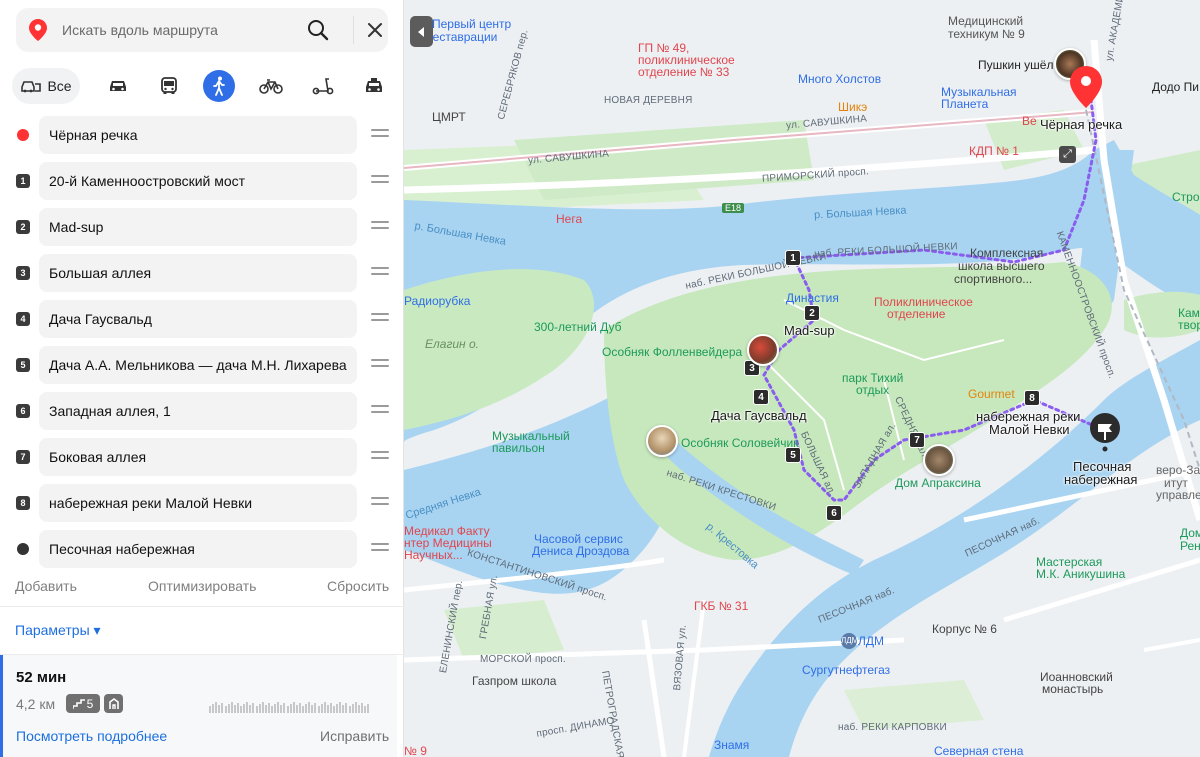 This screenshot has width=1200, height=757. Describe the element at coordinates (917, 440) in the screenshot. I see `route-step-7: 7` at that location.